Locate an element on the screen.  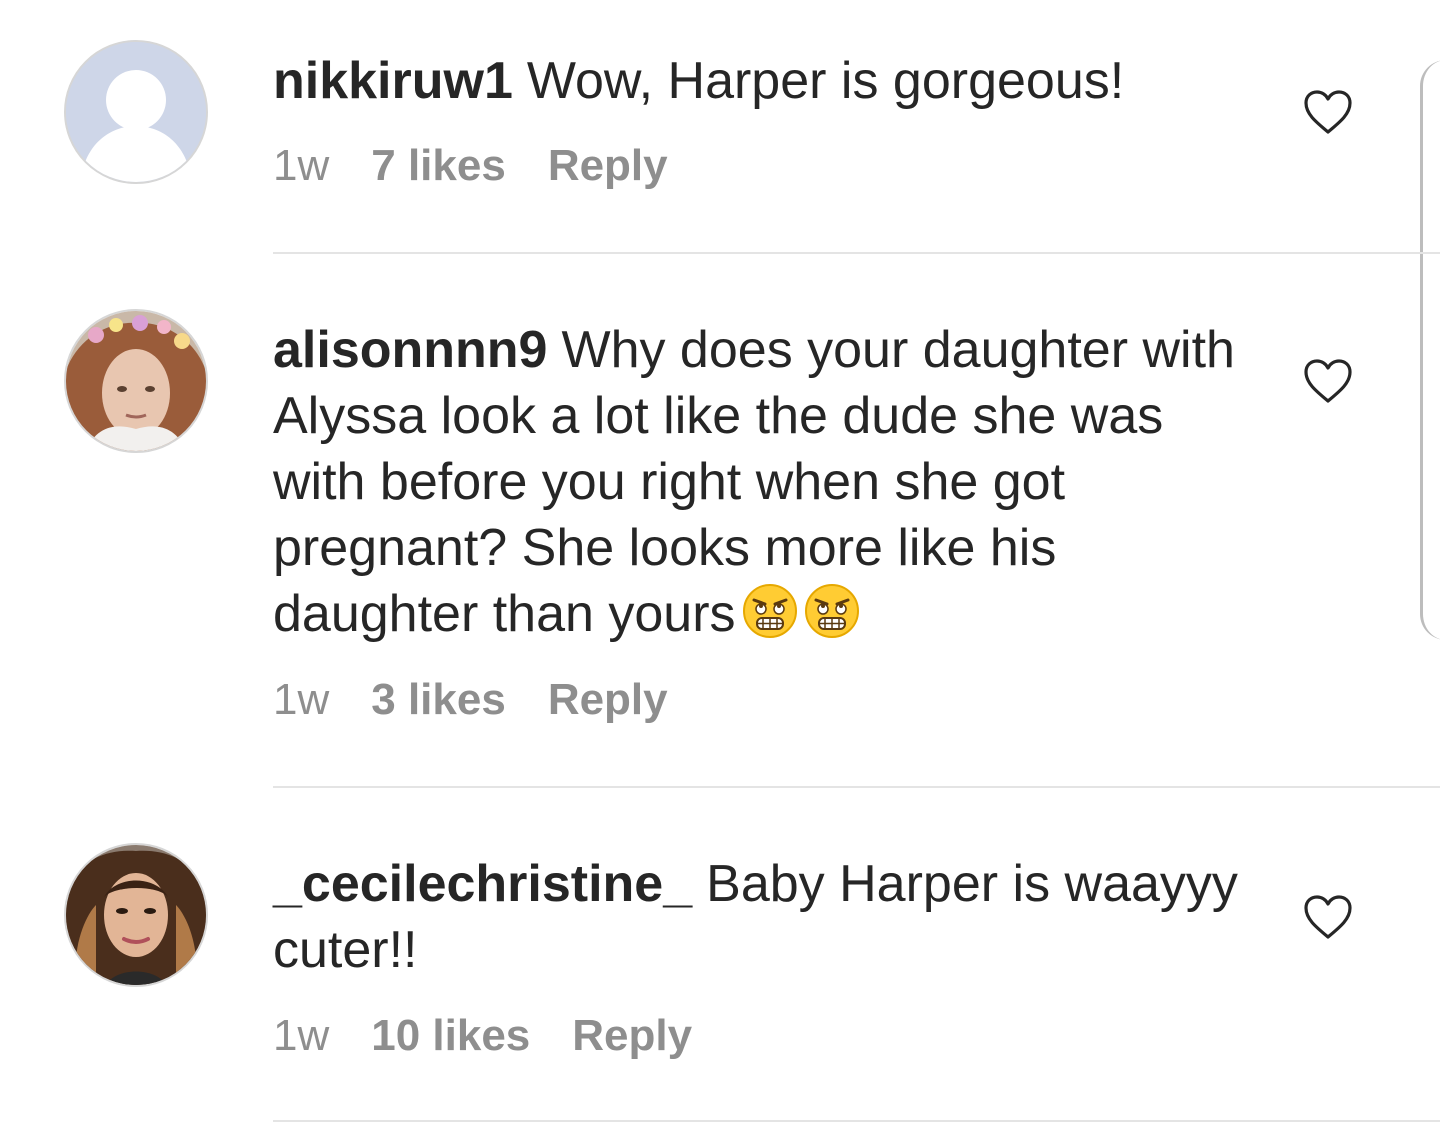
comment-meta: 1w 10 likes Reply is located at coordinates (482, 1036).